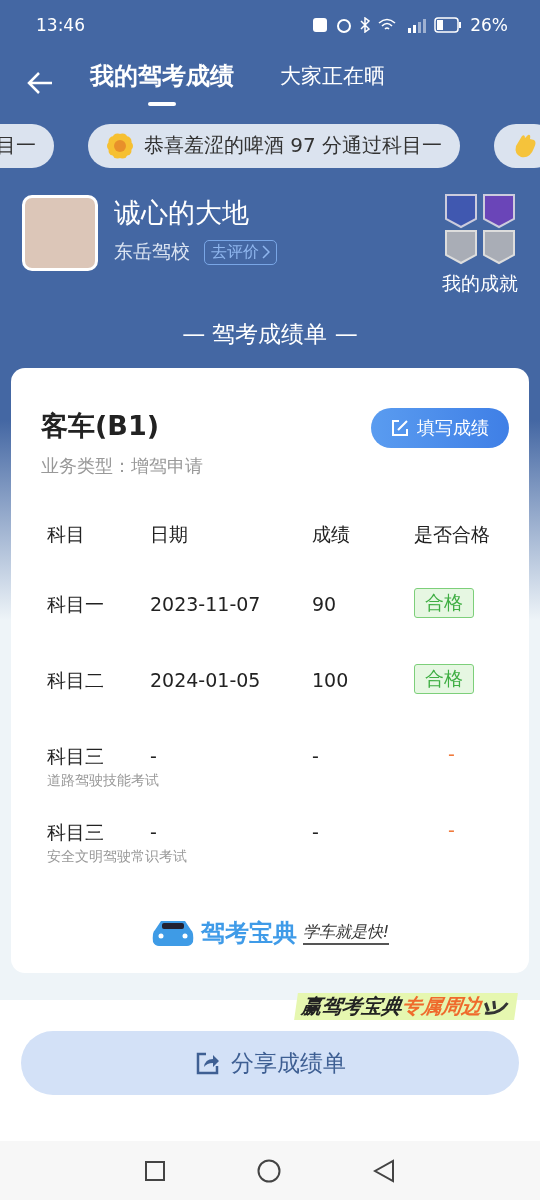 This screenshot has height=1200, width=540. Describe the element at coordinates (162, 83) in the screenshot. I see `tab: 我的驾考成绩` at that location.